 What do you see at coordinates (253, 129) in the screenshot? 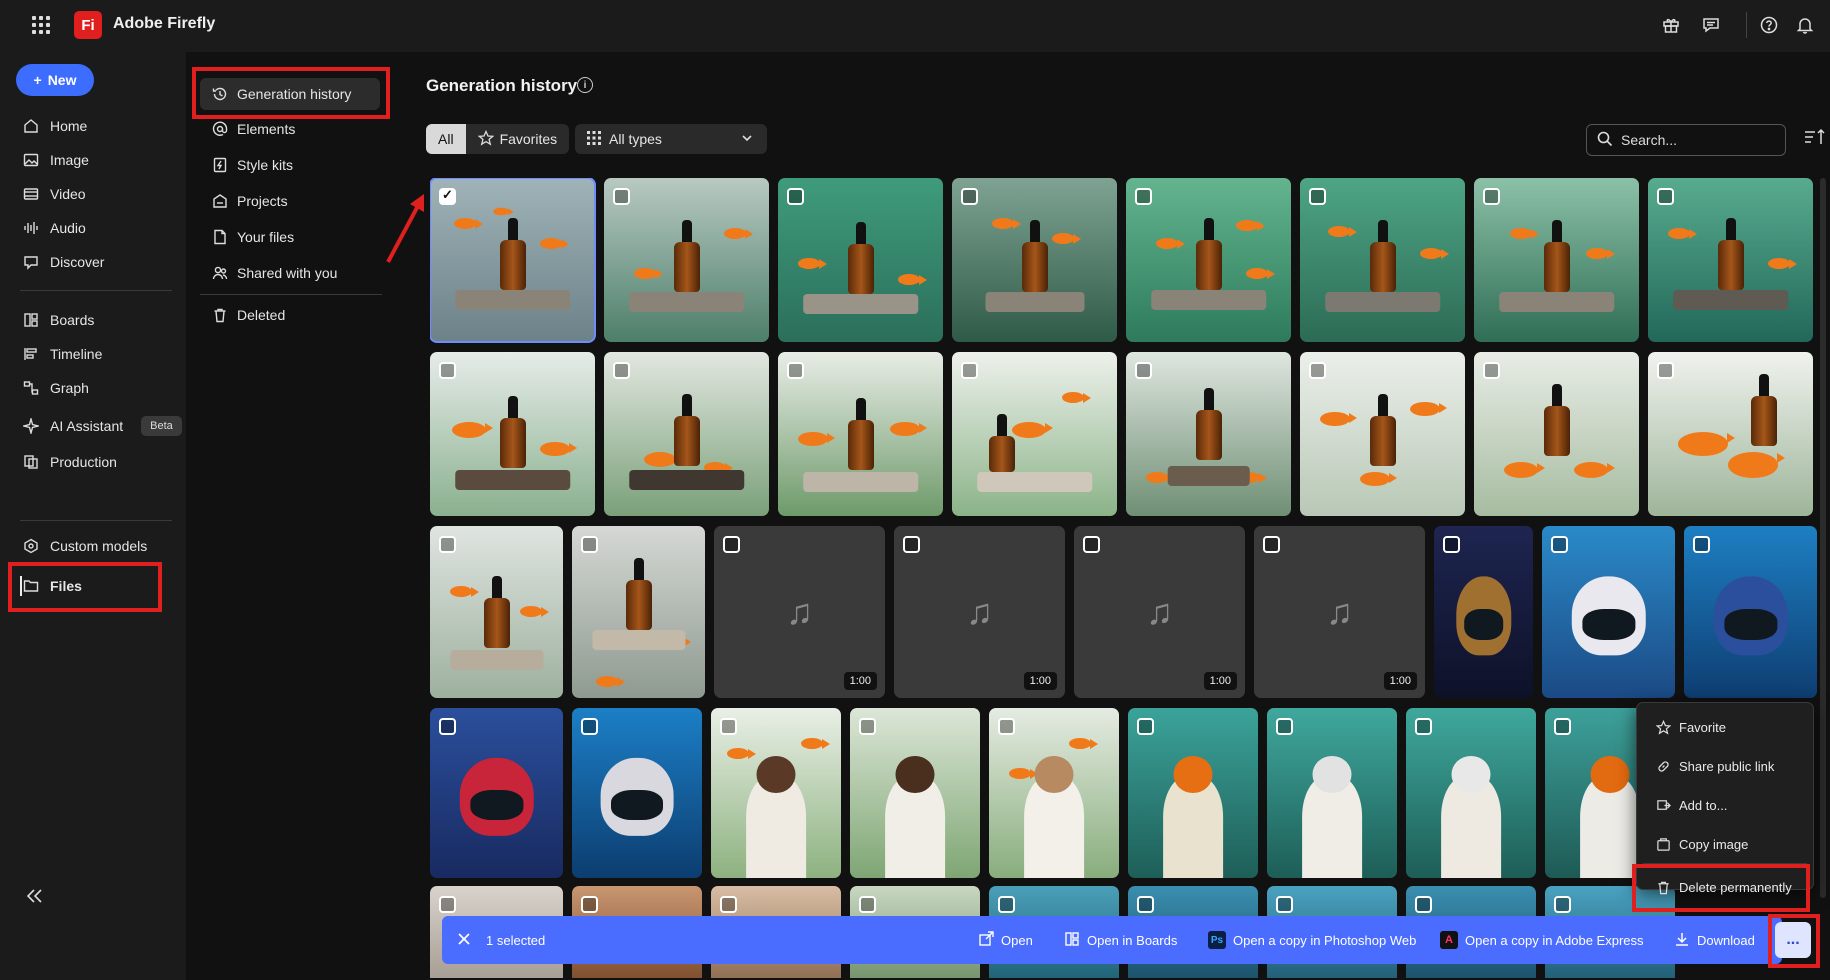
I see `subnav-item-elements: Elements` at bounding box center [253, 129].